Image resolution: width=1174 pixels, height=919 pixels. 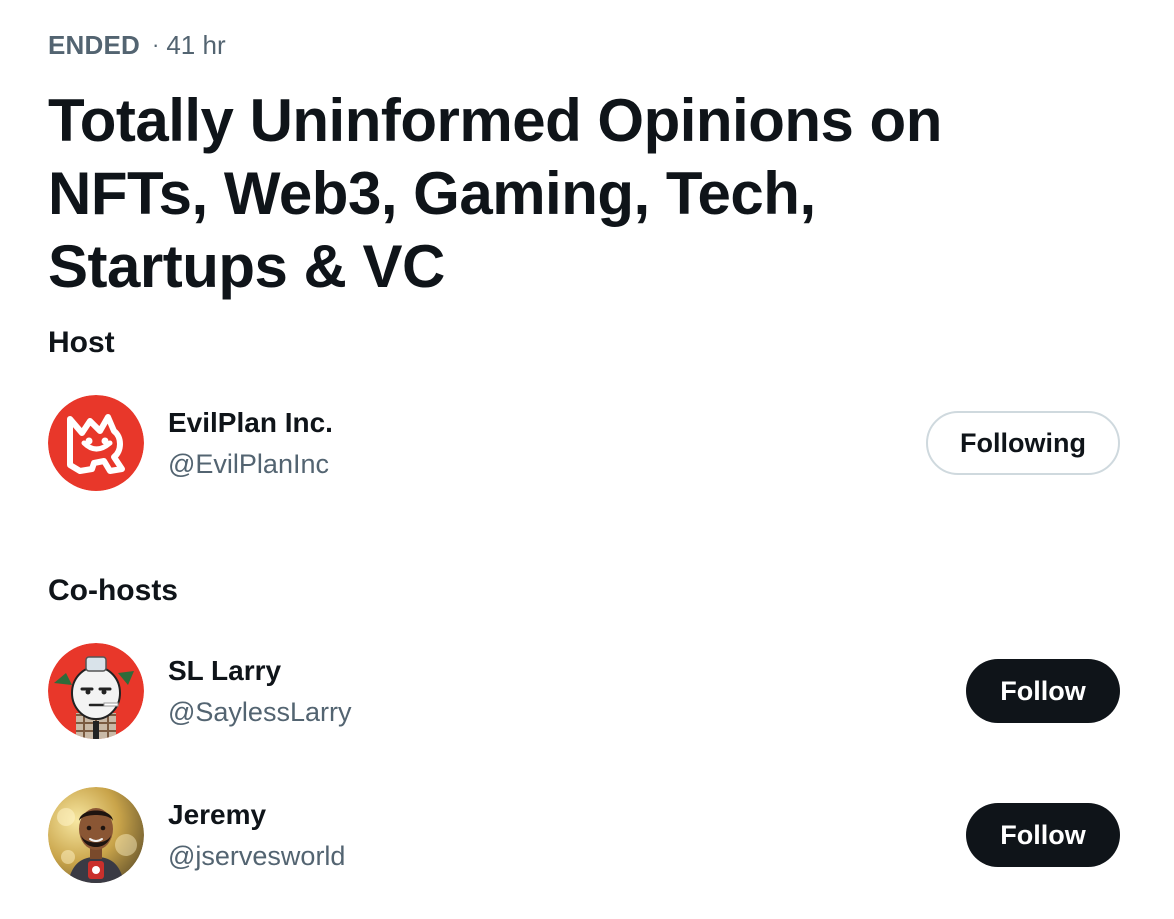 What do you see at coordinates (584, 835) in the screenshot?
I see `cohost-row: Jeremy @jservesworld Follow` at bounding box center [584, 835].